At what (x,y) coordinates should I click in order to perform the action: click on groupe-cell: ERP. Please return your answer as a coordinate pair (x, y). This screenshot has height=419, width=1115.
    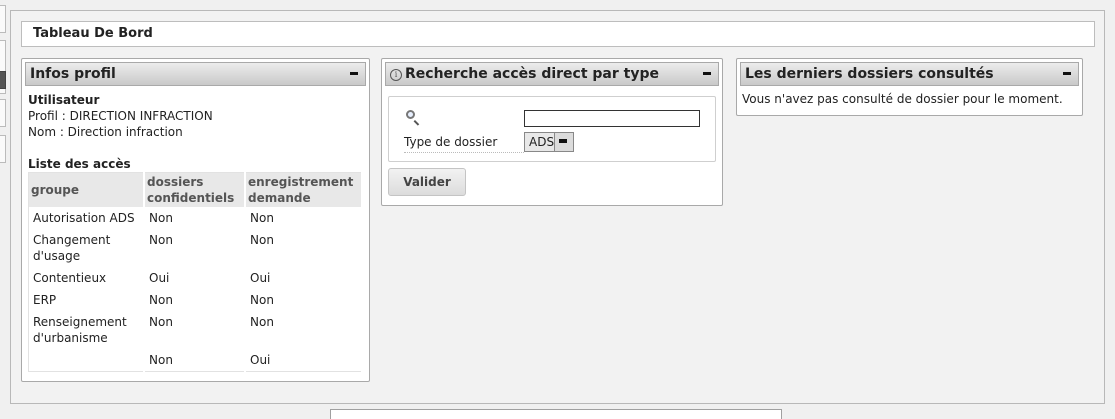
    Looking at the image, I should click on (86, 300).